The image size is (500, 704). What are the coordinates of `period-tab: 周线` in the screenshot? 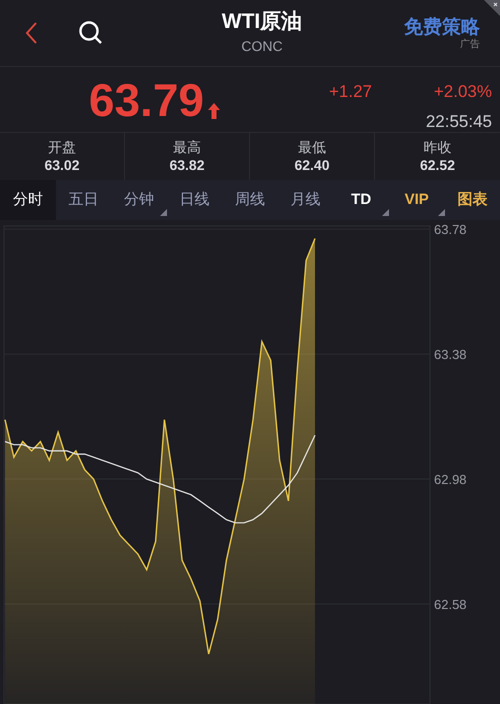 It's located at (250, 200).